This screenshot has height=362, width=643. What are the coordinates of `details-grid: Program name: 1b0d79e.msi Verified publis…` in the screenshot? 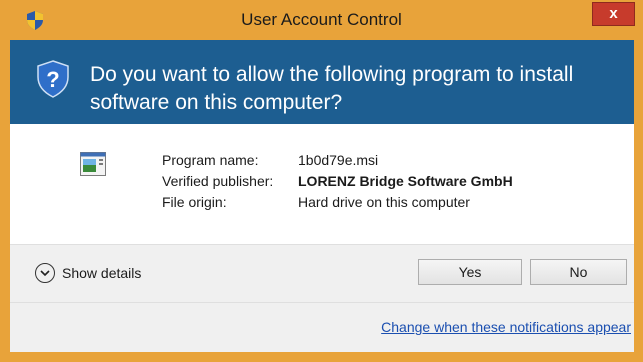 It's located at (337, 181).